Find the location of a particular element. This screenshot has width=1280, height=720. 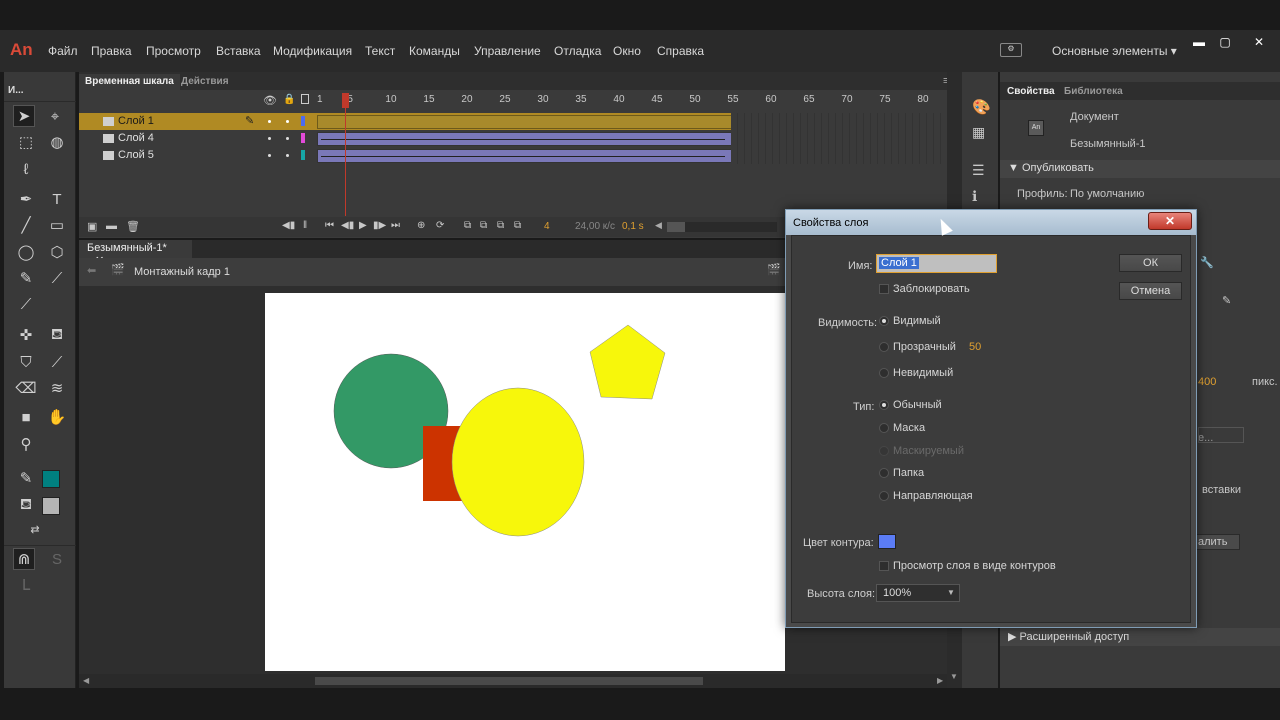

eyedropper-small-icon: ✎ is located at coordinates (1228, 300).